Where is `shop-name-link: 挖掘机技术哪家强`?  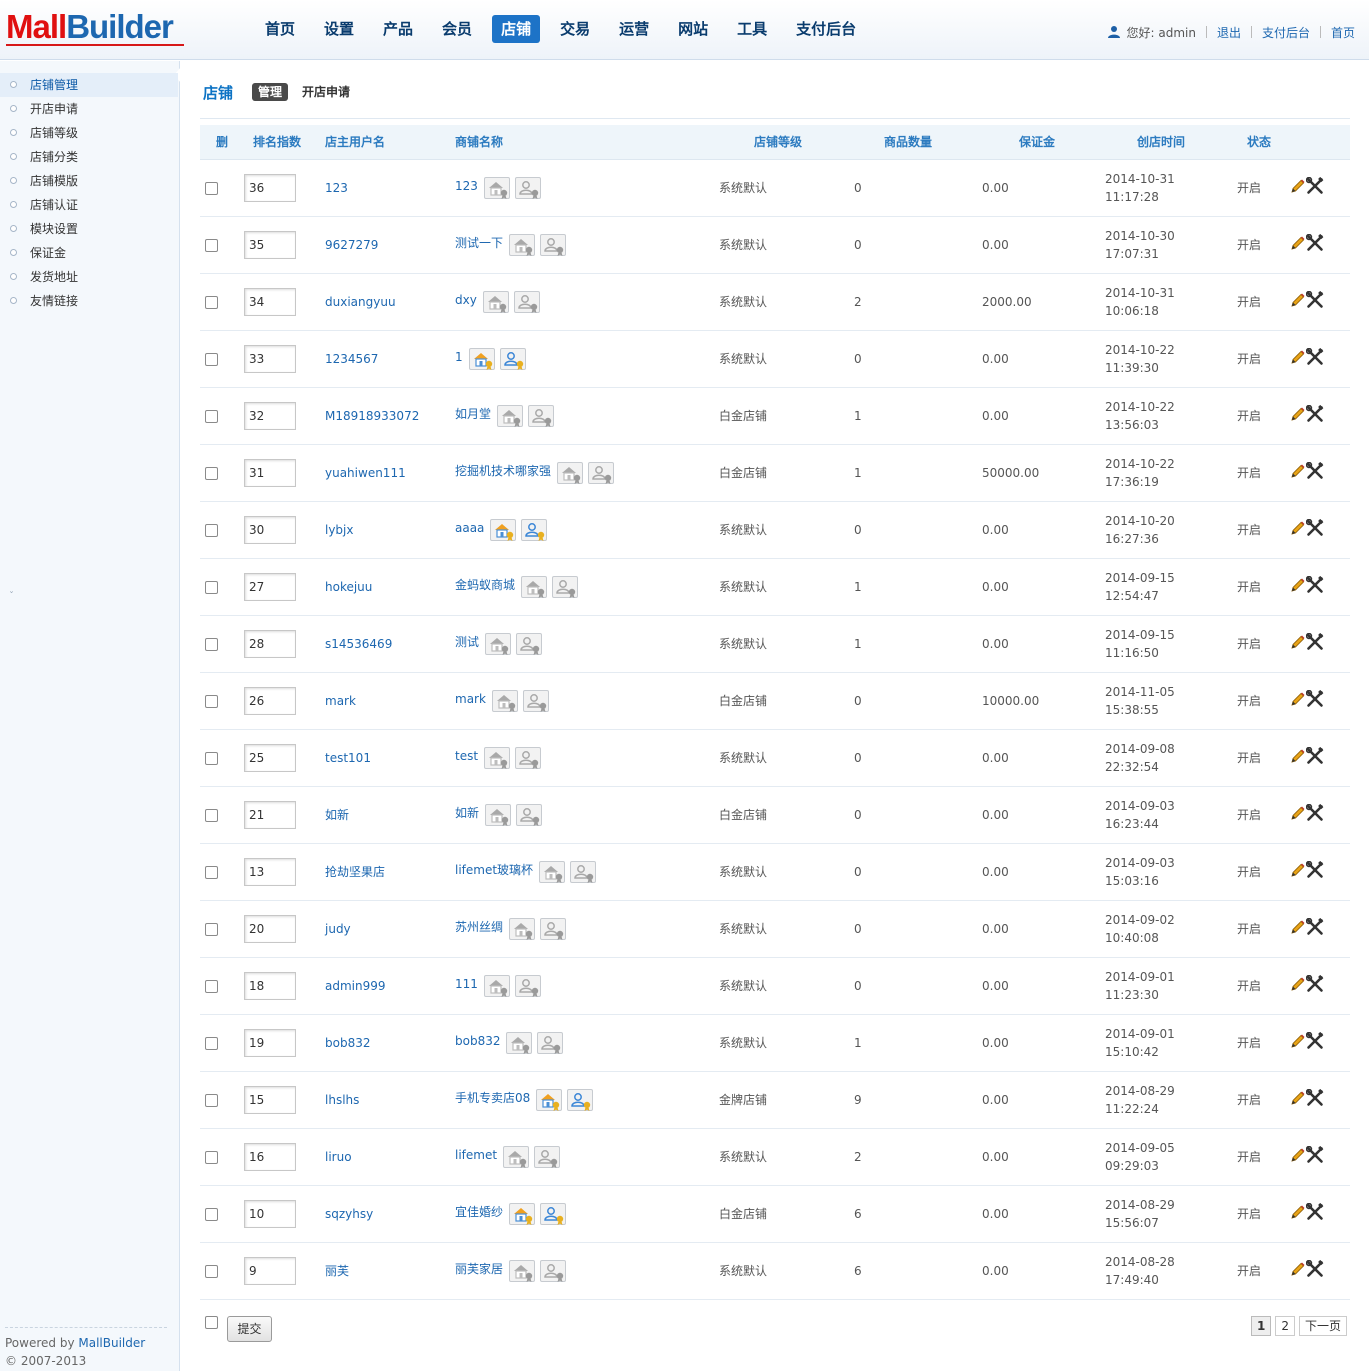
shop-name-link: 挖掘机技术哪家强 is located at coordinates (503, 470).